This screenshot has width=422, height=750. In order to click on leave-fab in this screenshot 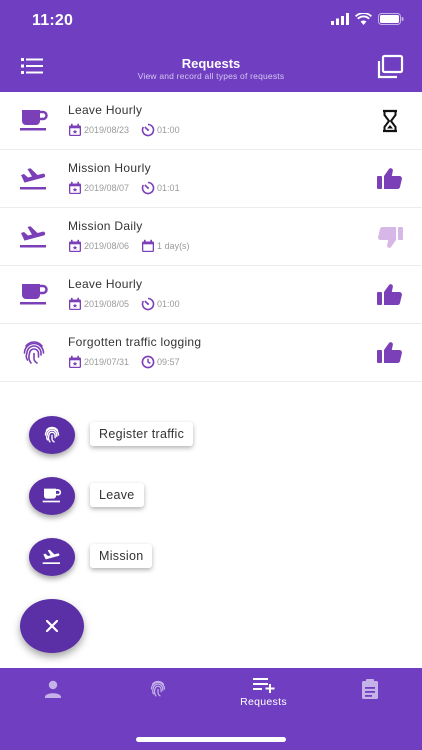, I will do `click(52, 496)`.